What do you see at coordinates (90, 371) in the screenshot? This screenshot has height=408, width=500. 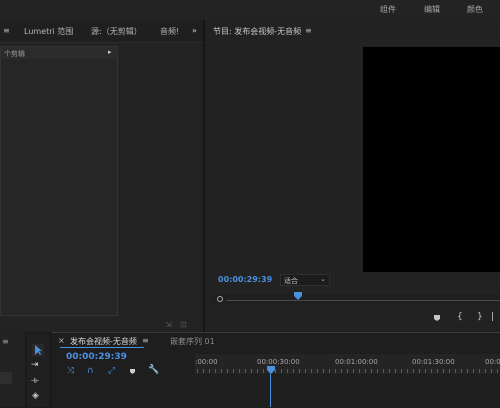 I see `link-icon: ∩` at bounding box center [90, 371].